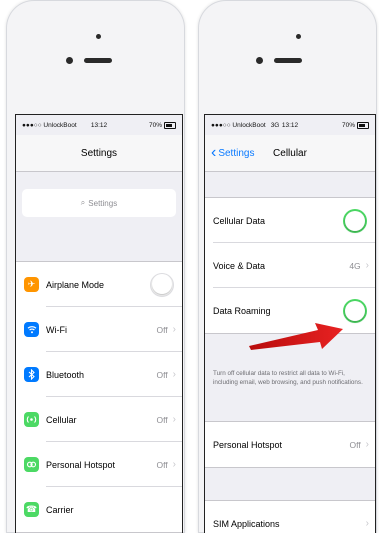  Describe the element at coordinates (99, 419) in the screenshot. I see `cellular-row: Cellular Off ›` at that location.